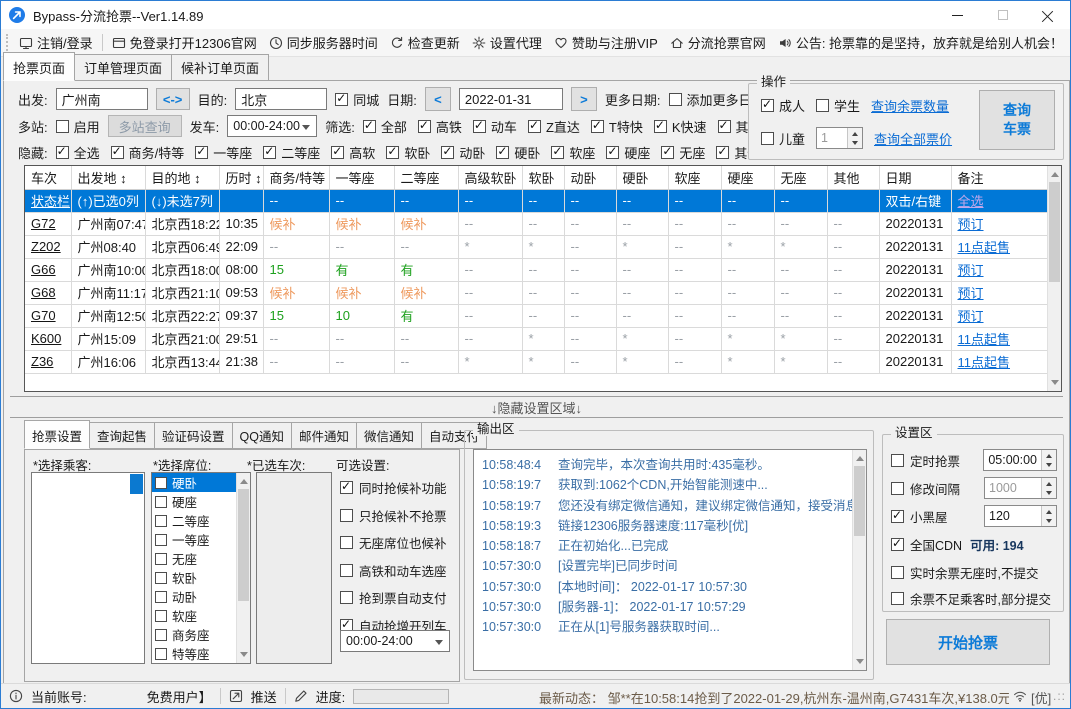 The height and width of the screenshot is (709, 1071). I want to click on train-number-link: Z36, so click(42, 361).